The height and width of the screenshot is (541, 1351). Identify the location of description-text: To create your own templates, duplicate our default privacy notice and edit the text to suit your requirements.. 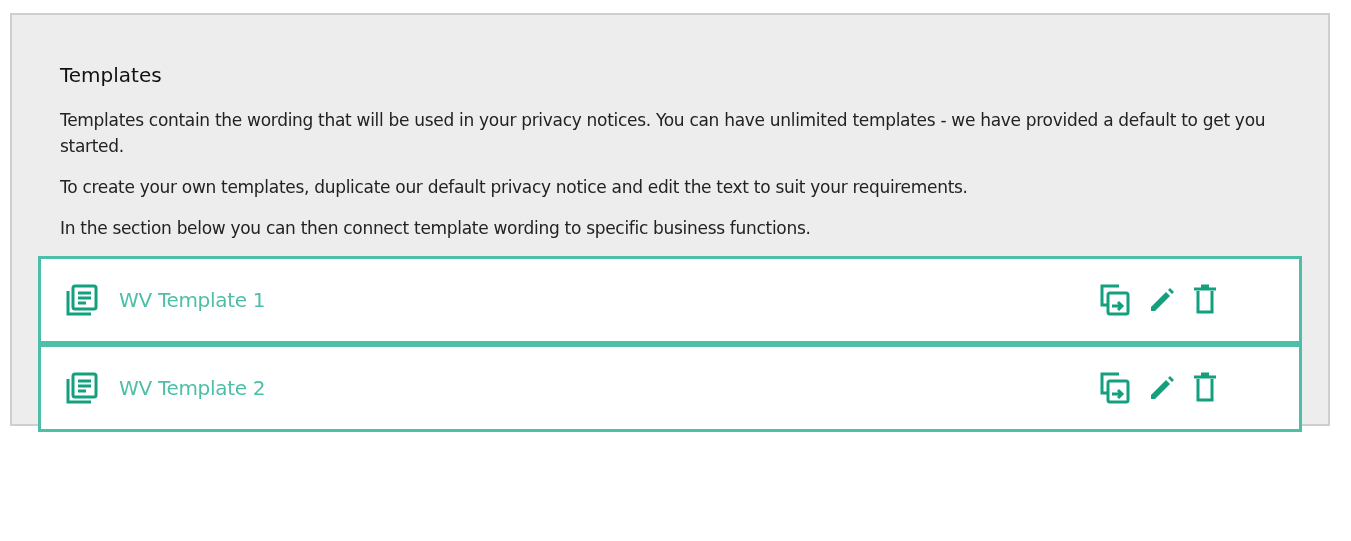
(514, 187).